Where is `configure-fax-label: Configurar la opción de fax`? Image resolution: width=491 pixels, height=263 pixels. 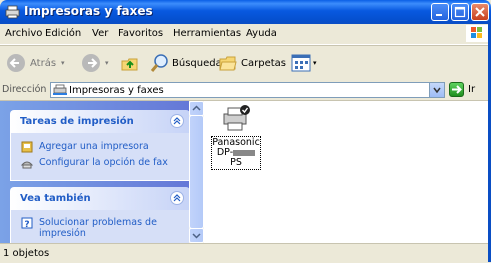 configure-fax-label: Configurar la opción de fax is located at coordinates (103, 162).